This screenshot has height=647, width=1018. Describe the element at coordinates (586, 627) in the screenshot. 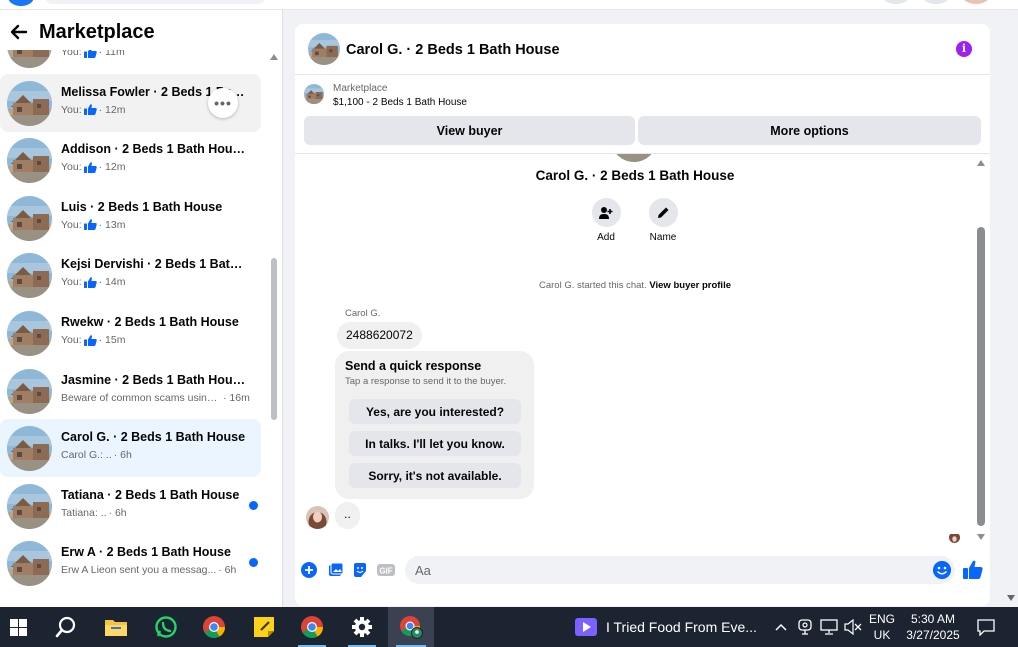

I see `media-play-icon` at that location.